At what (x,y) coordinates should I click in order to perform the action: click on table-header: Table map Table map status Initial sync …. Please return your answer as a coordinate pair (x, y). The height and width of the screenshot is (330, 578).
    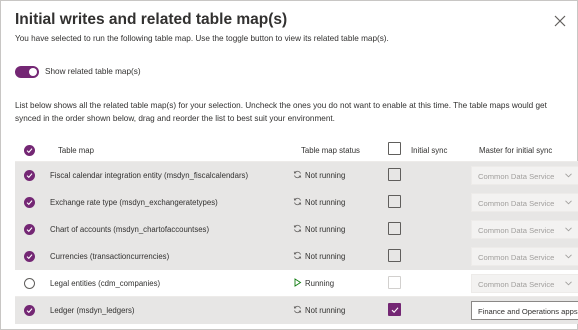
    Looking at the image, I should click on (296, 150).